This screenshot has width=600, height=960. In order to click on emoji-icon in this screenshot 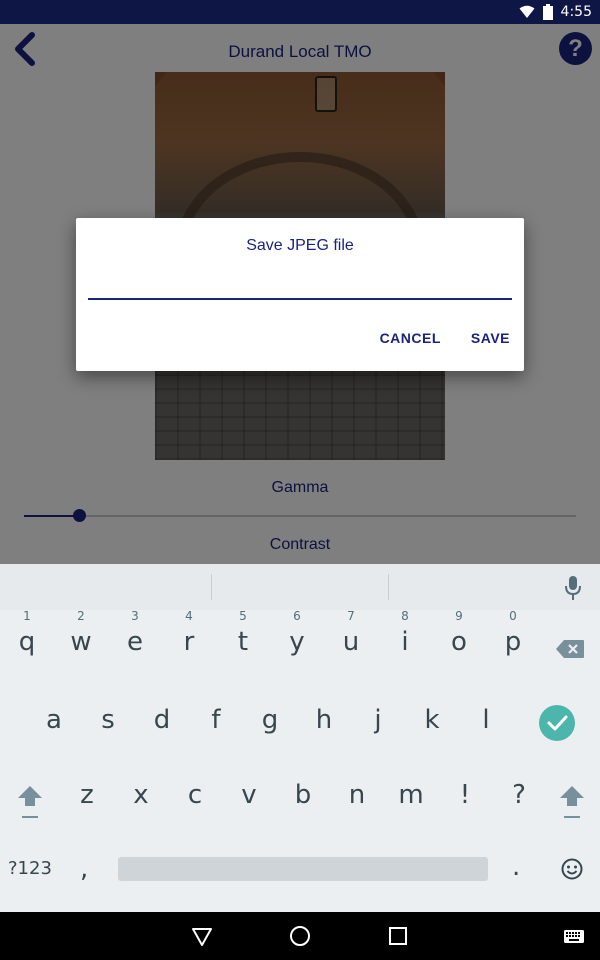, I will do `click(572, 869)`.